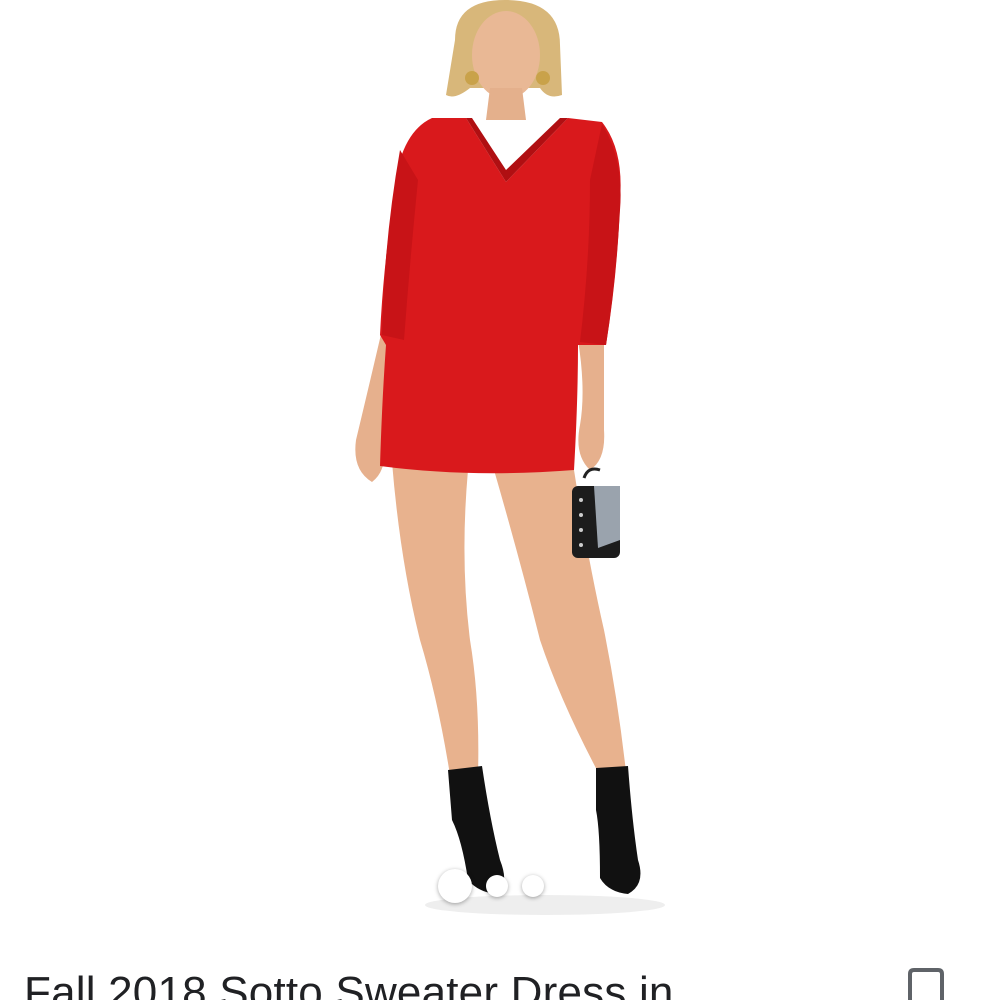 The width and height of the screenshot is (1000, 1000). I want to click on bookmark-outline-icon, so click(926, 983).